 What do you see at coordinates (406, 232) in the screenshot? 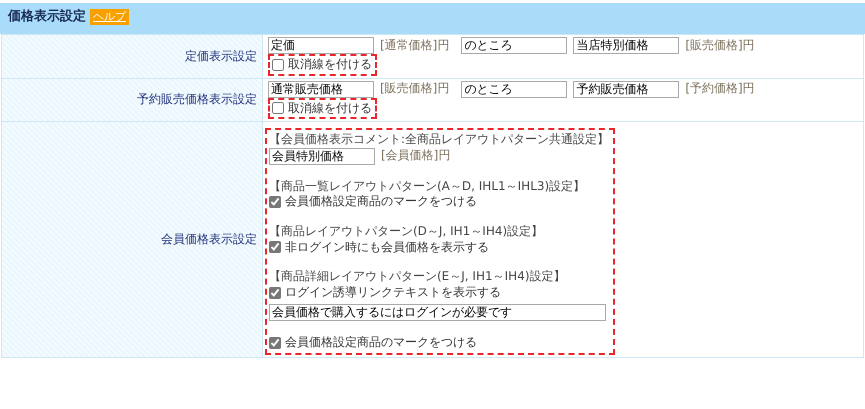
I see `group-heading: 【商品レイアウトパターン(D～J, IH1～IH4)設定】` at bounding box center [406, 232].